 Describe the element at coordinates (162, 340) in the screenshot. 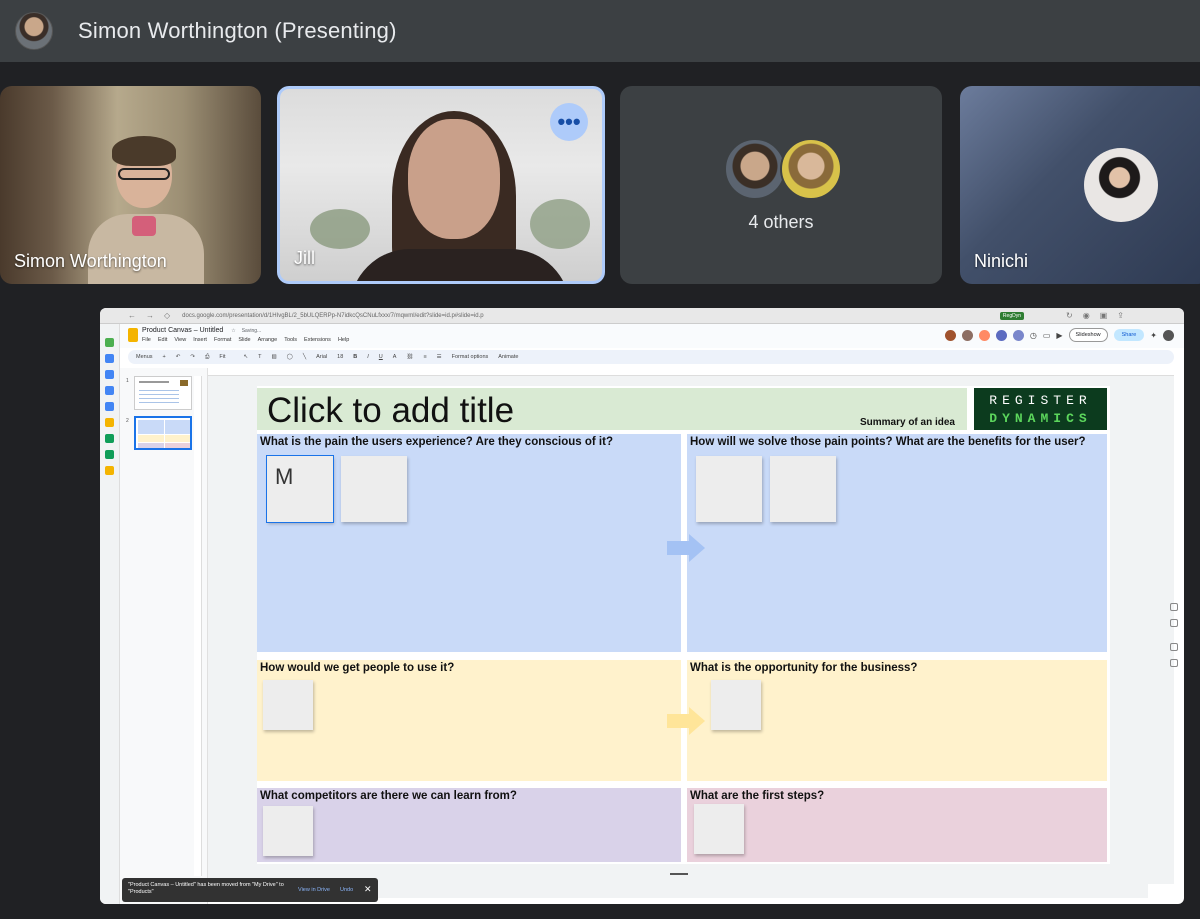

I see `menu-edit: Edit` at that location.